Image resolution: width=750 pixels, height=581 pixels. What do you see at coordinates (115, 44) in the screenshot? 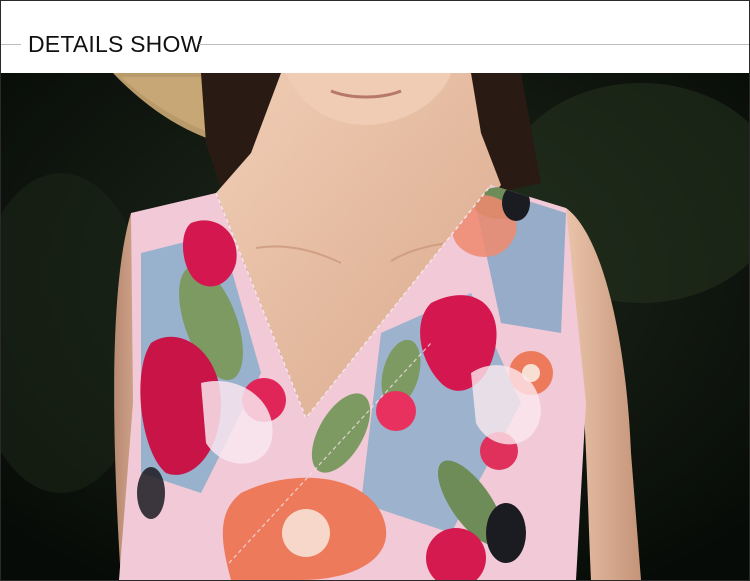
I see `section-title: DETAILS SHOW` at bounding box center [115, 44].